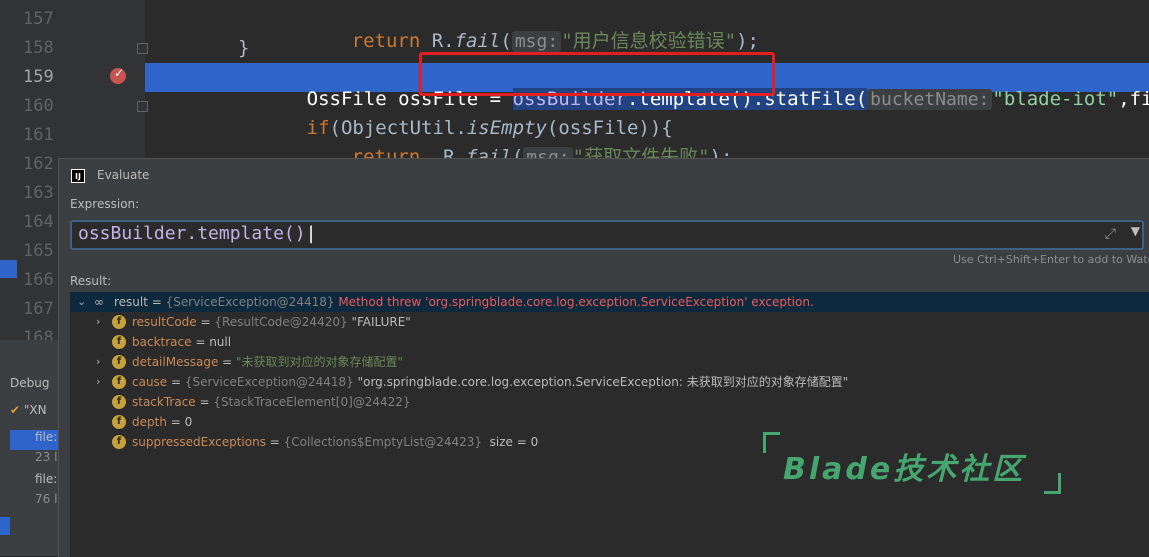 This screenshot has width=1149, height=557. I want to click on code-line: return R.fail(msg:"获取文件失败");, so click(647, 144).